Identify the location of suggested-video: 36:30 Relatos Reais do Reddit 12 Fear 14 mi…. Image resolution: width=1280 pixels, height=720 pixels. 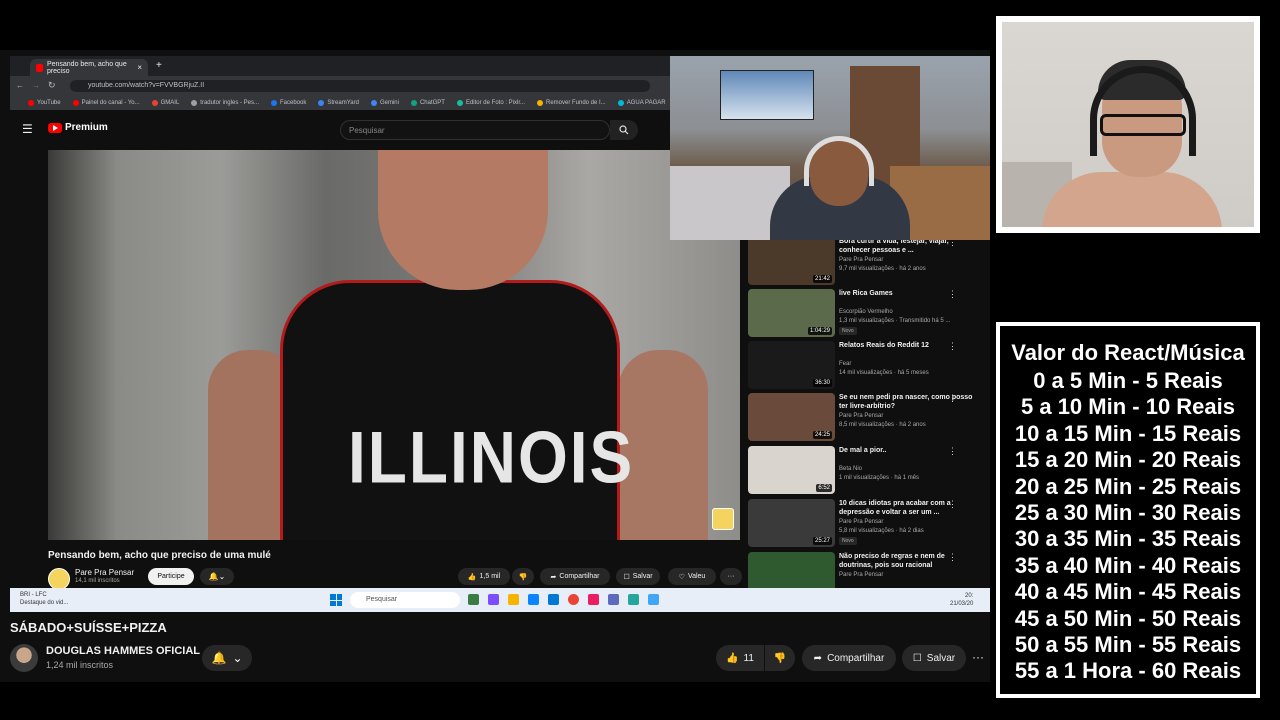
(868, 365).